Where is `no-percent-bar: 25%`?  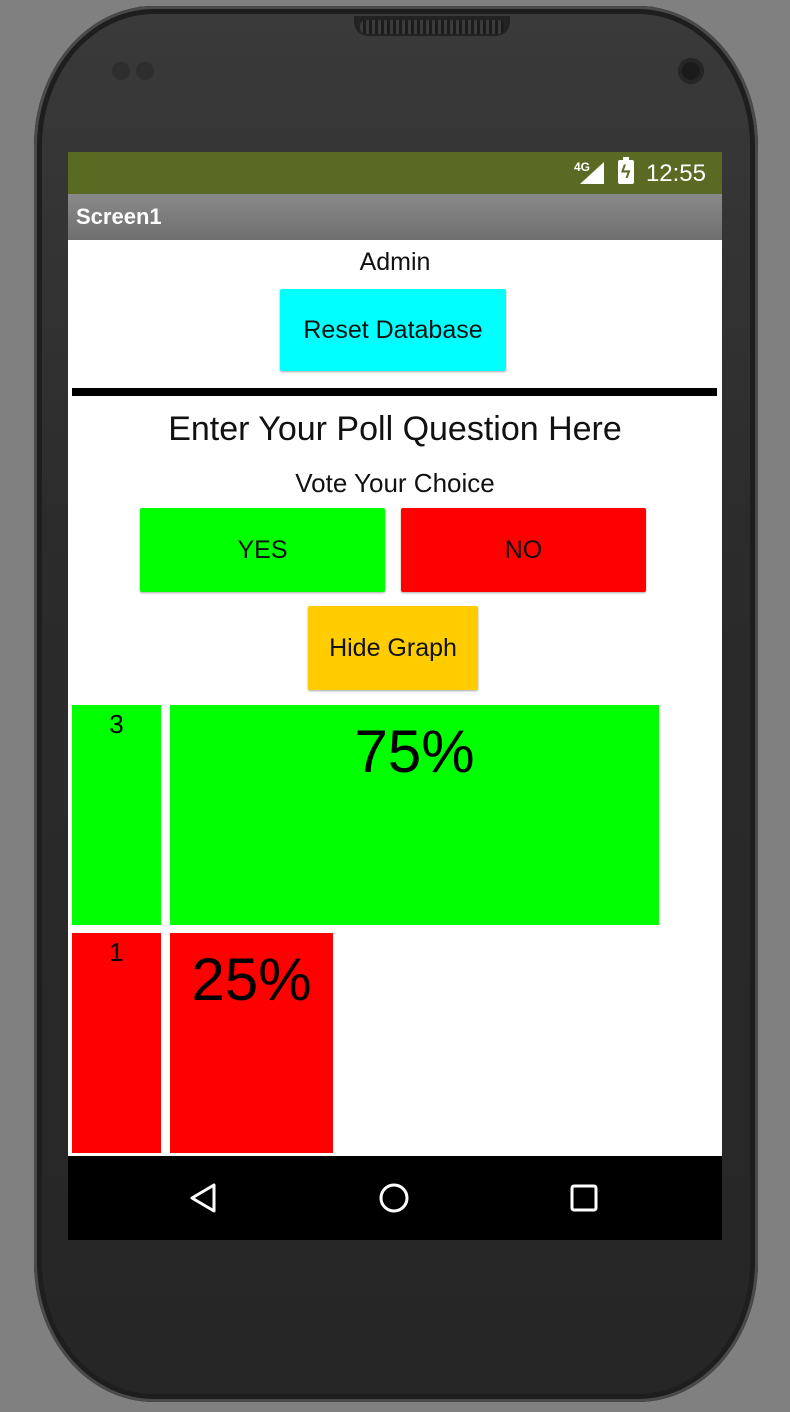 no-percent-bar: 25% is located at coordinates (251, 1043).